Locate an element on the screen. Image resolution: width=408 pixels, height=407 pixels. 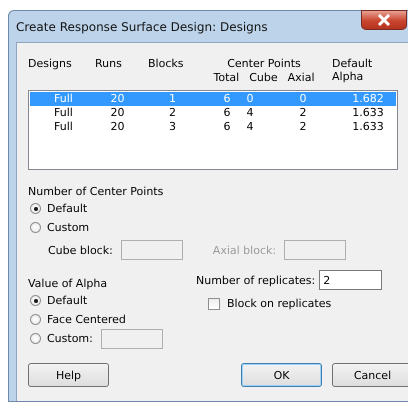
section-label: Value of Alpha is located at coordinates (68, 284).